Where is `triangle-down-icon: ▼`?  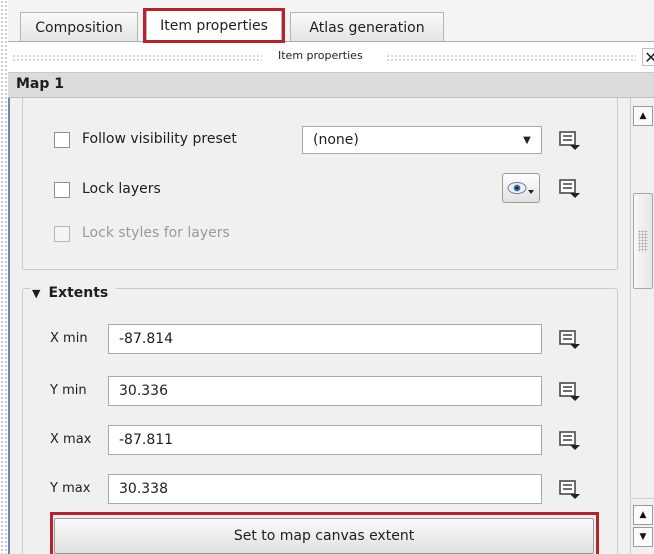 triangle-down-icon: ▼ is located at coordinates (36, 293).